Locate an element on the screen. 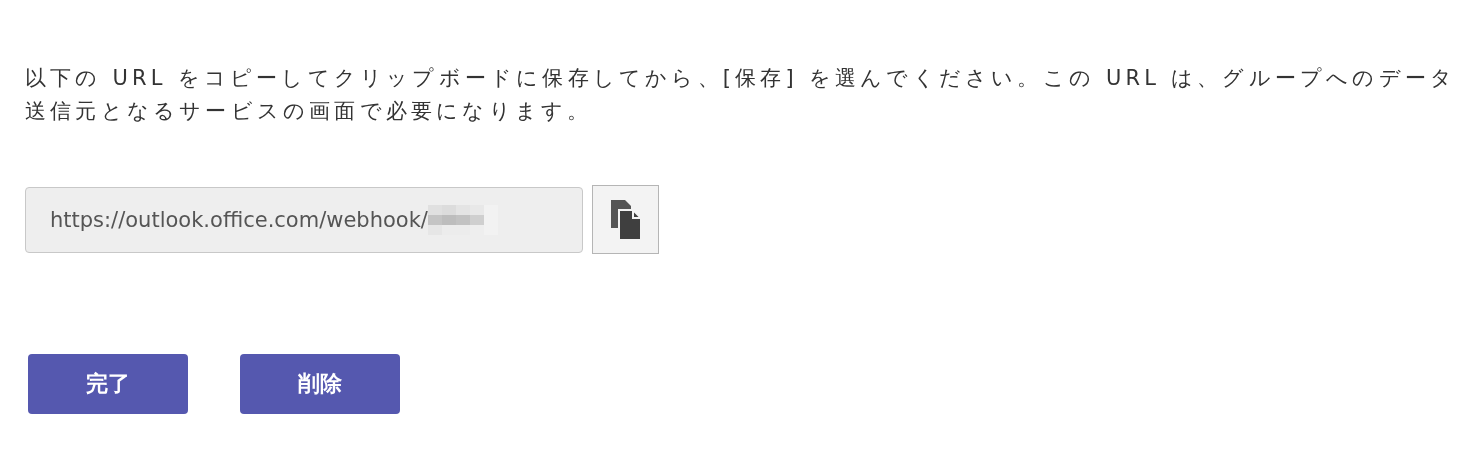  copy-button is located at coordinates (625, 219).